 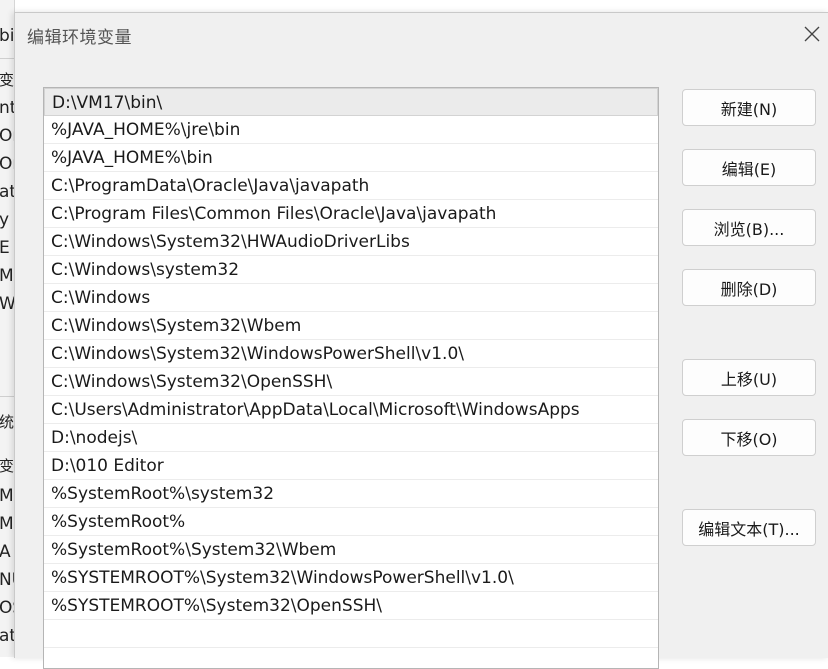 I want to click on path-list-item: %SystemRoot%\System32\Wbem, so click(x=351, y=550).